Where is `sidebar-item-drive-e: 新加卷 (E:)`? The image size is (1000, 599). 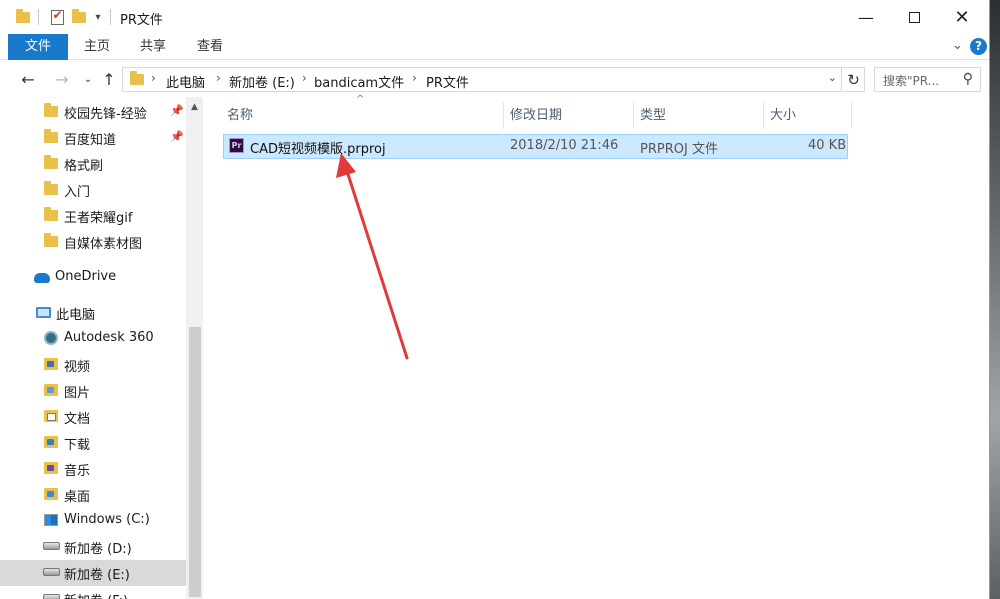
sidebar-item-drive-e: 新加卷 (E:) is located at coordinates (93, 573).